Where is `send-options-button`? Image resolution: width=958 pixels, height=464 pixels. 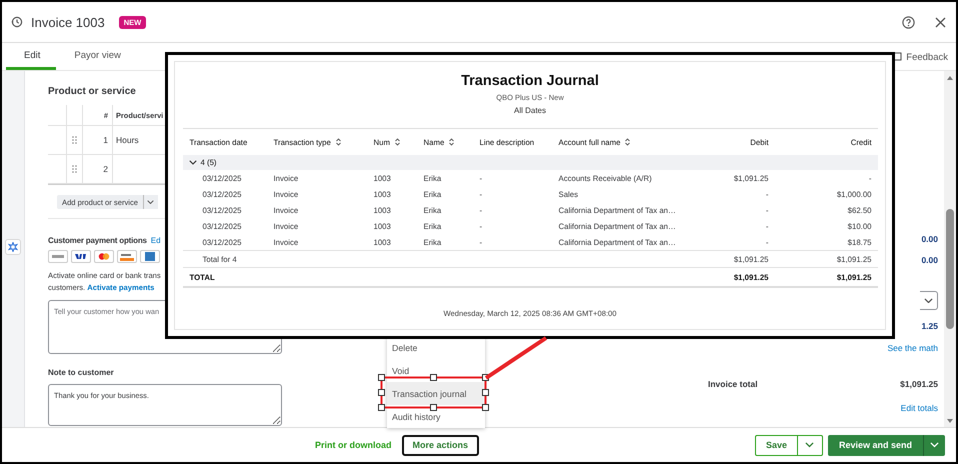 send-options-button is located at coordinates (934, 445).